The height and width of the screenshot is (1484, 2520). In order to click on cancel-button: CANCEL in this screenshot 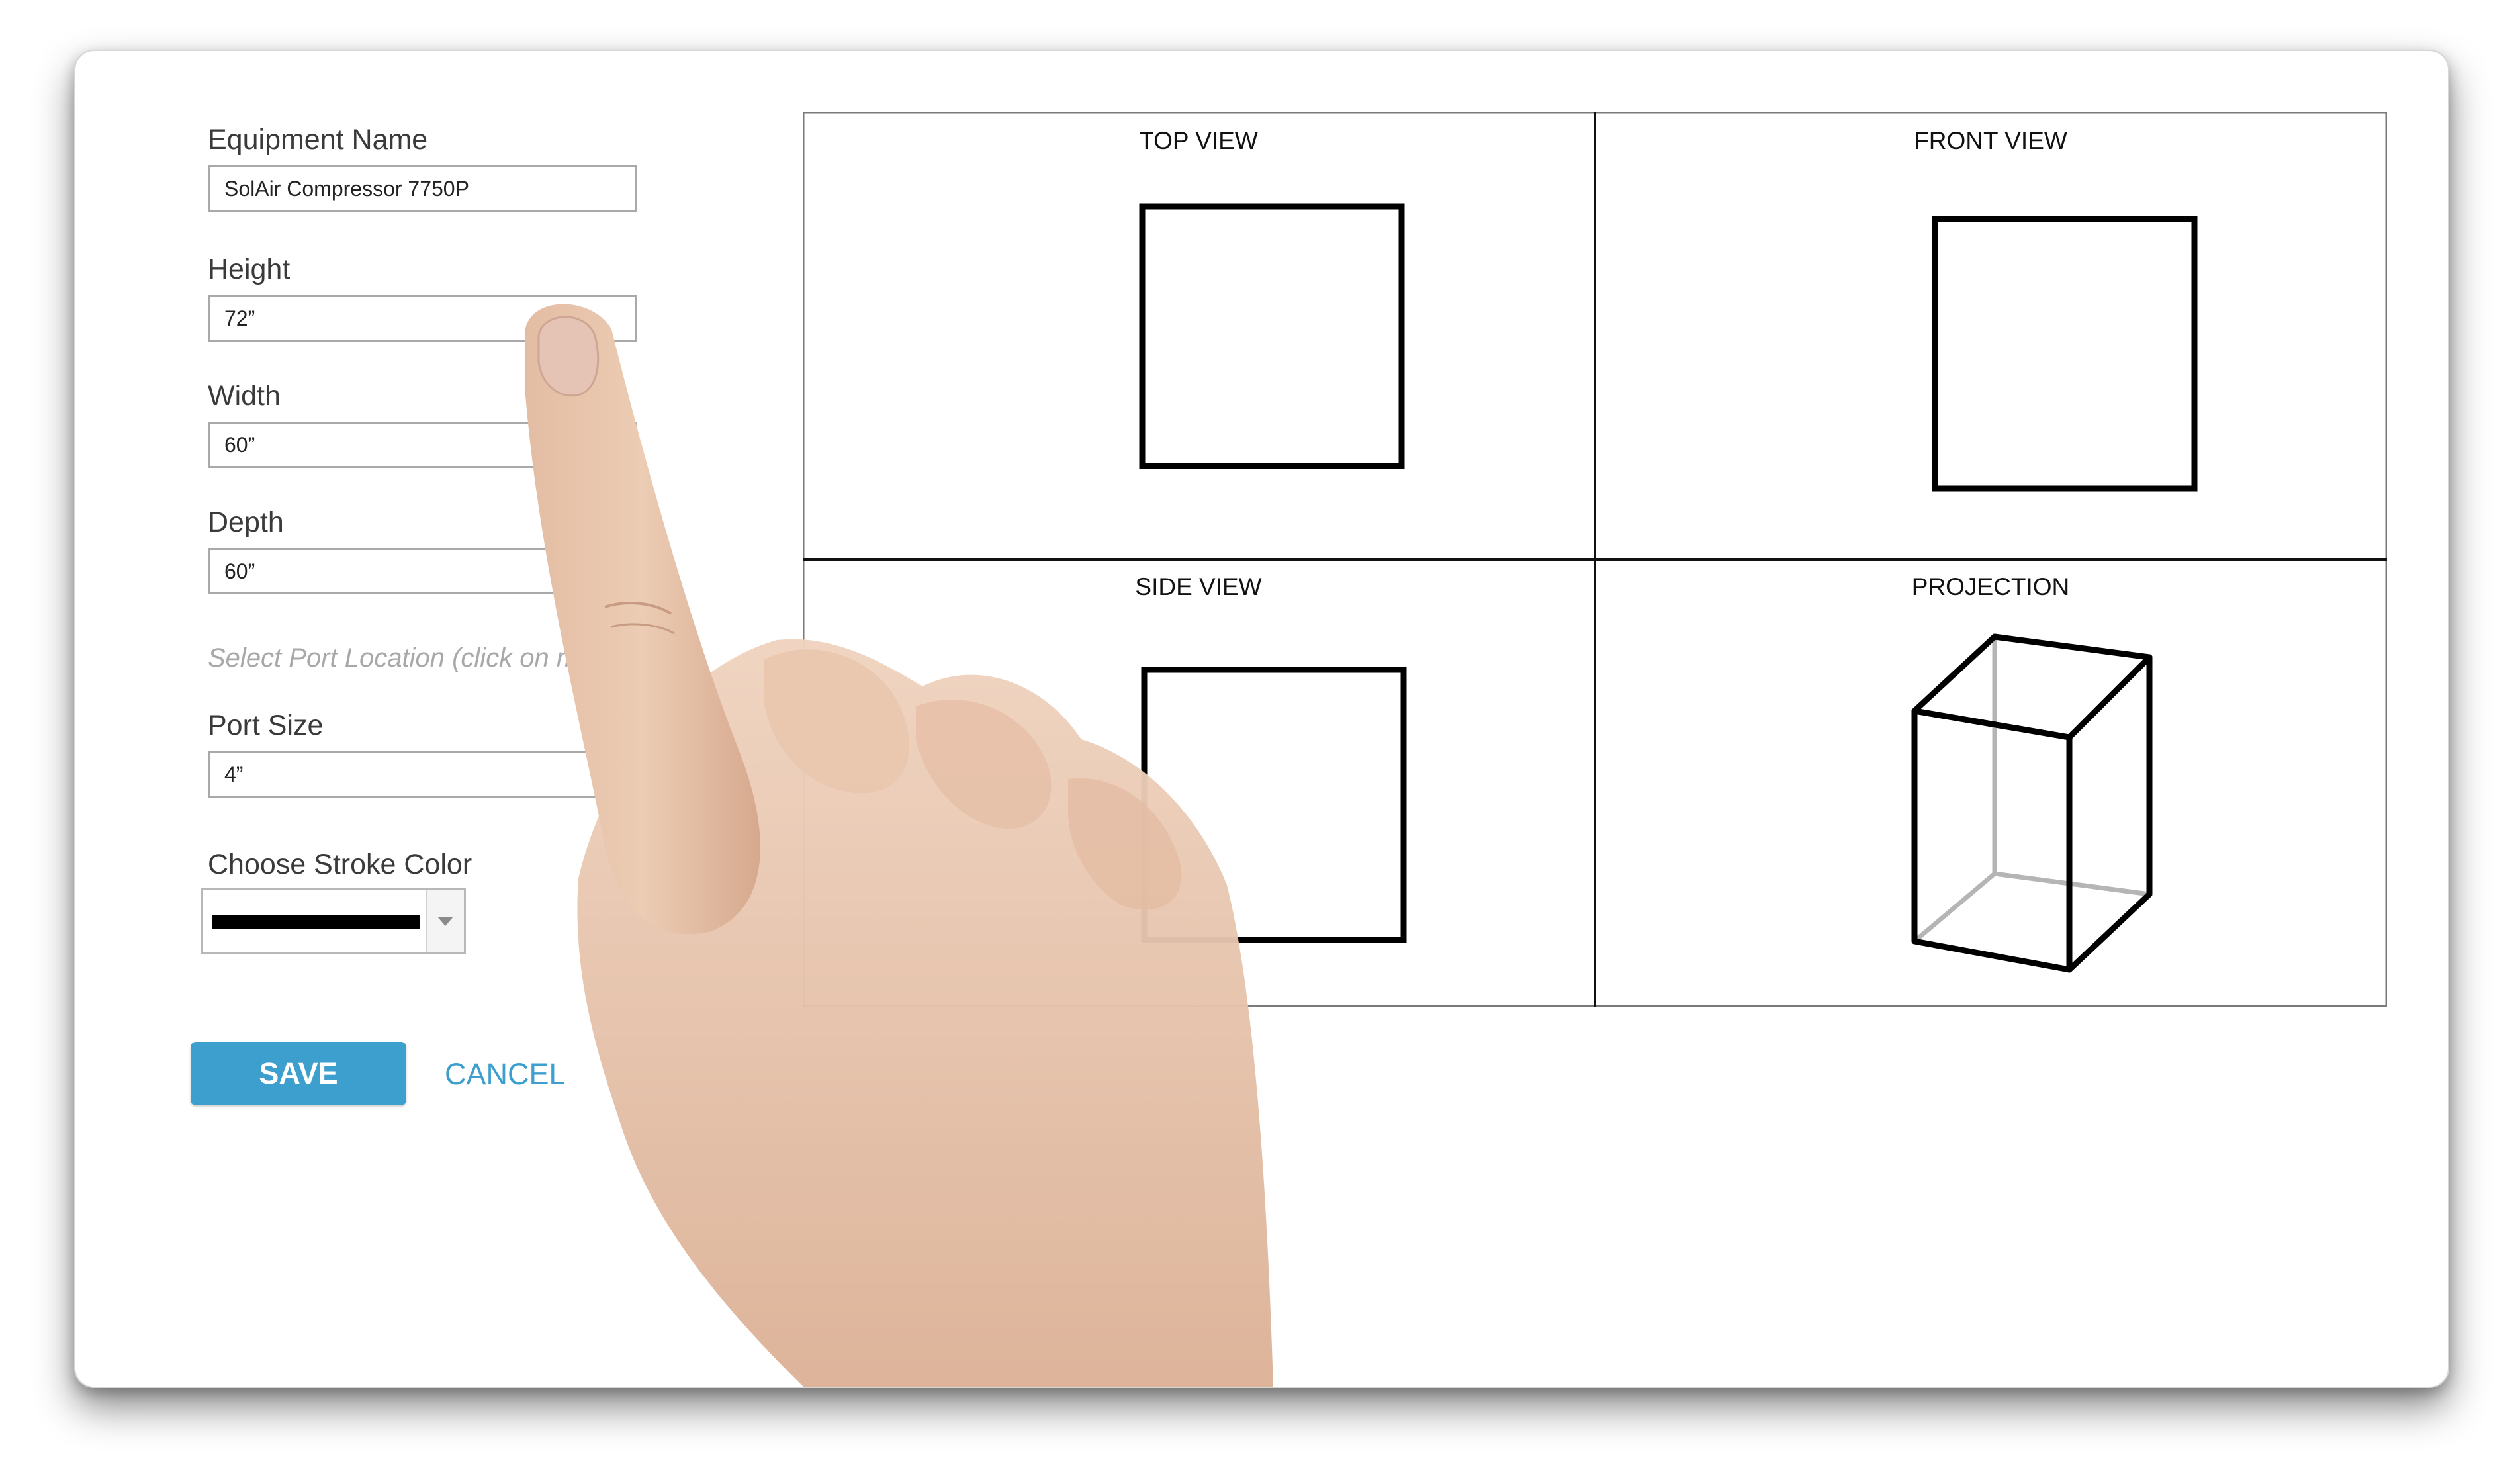, I will do `click(505, 1074)`.